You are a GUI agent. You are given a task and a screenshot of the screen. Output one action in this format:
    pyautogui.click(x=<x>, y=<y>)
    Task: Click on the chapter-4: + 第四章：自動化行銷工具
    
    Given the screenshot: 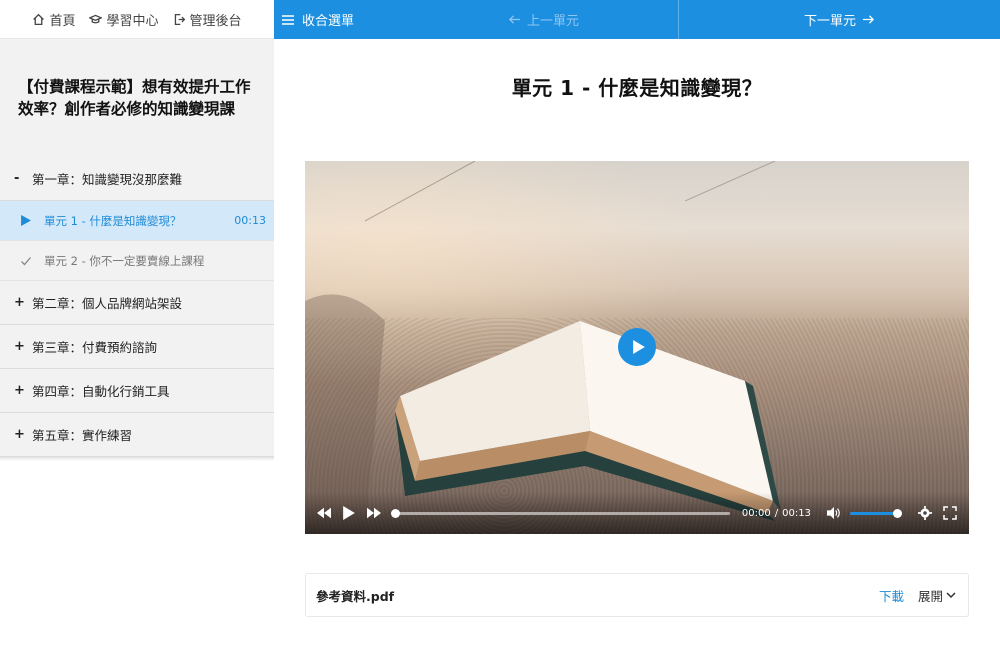 What is the action you would take?
    pyautogui.click(x=137, y=391)
    